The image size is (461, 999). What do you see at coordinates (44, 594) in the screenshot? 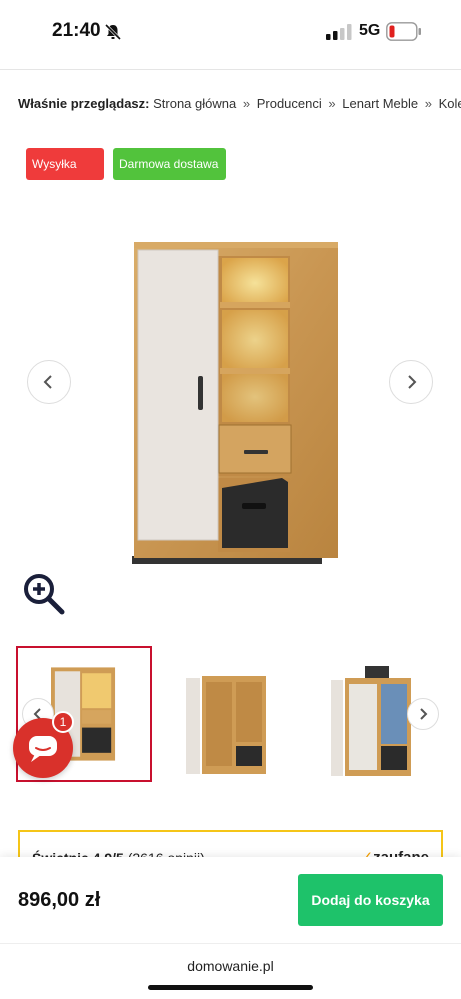
I see `zoom-in-icon` at bounding box center [44, 594].